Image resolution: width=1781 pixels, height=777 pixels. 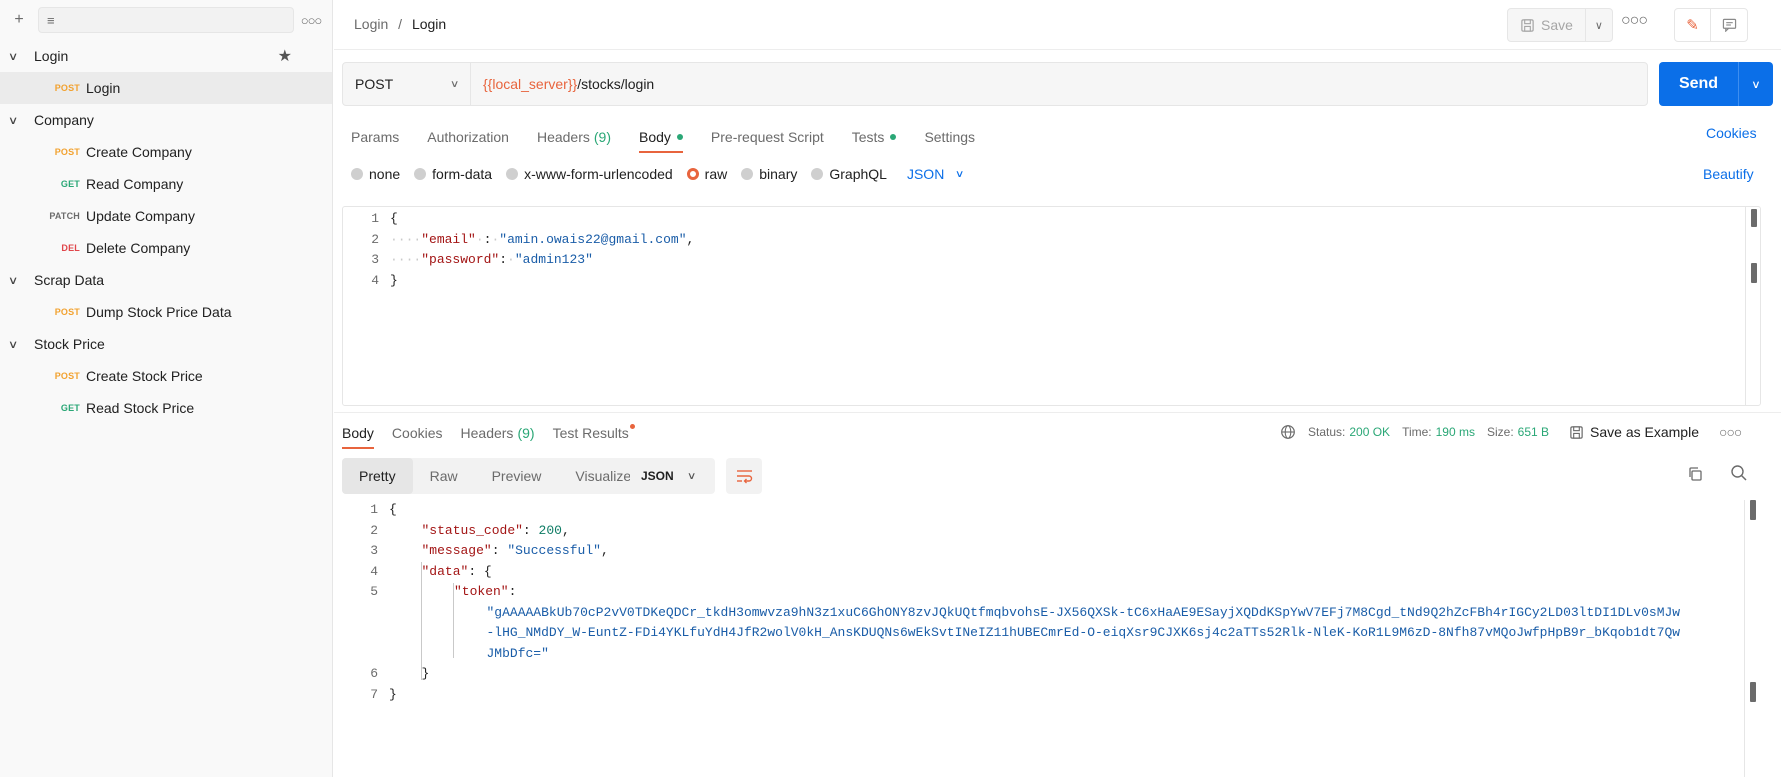 What do you see at coordinates (1059, 84) in the screenshot?
I see `url-input: {{local_server}}/stocks/login` at bounding box center [1059, 84].